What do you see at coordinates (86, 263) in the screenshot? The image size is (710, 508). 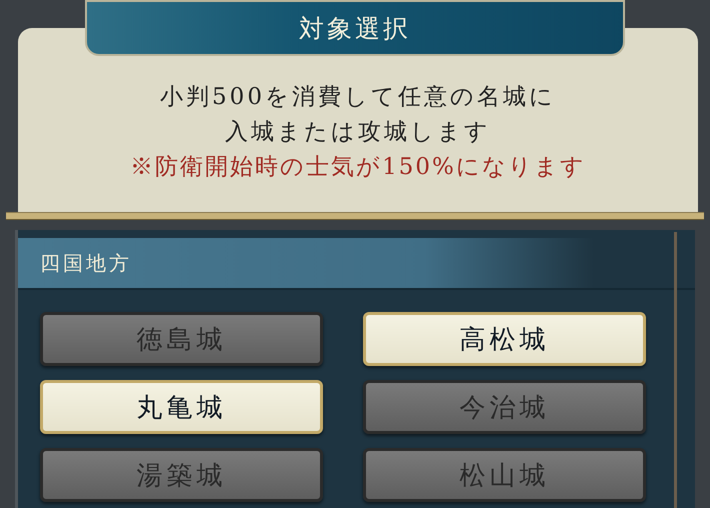 I see `region-title: 四国地方` at bounding box center [86, 263].